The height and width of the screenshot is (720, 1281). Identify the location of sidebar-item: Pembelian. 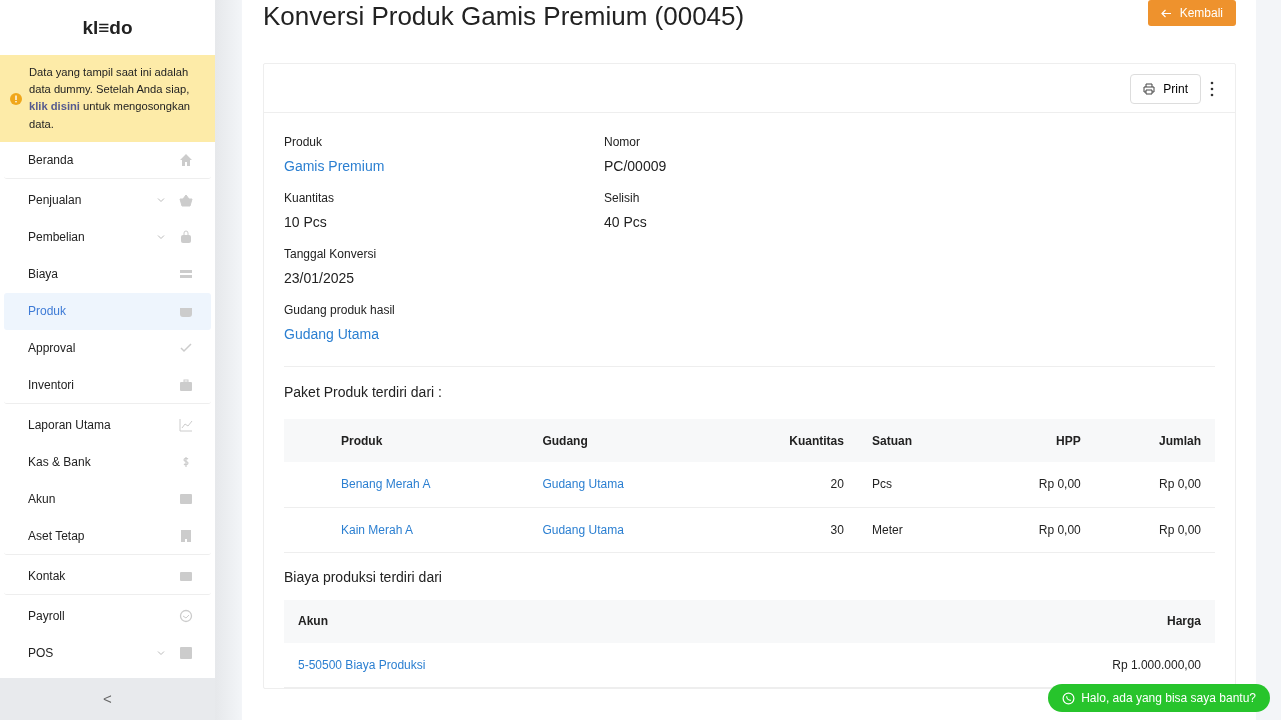
(107, 237).